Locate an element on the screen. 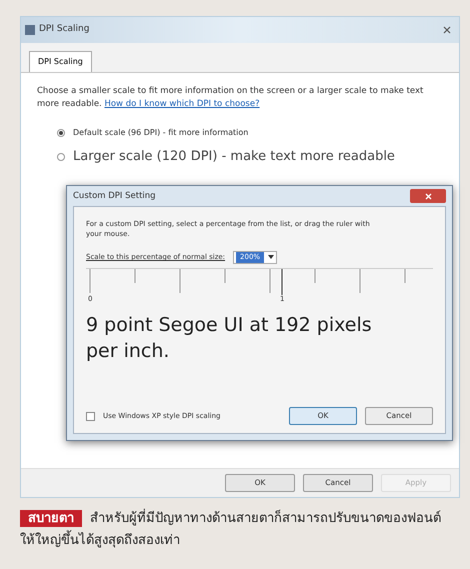  description-text: Choose a smaller scale to fit more information on the screen or a larger scale to make text more readable. How do I know which DPI to choose? is located at coordinates (230, 98).